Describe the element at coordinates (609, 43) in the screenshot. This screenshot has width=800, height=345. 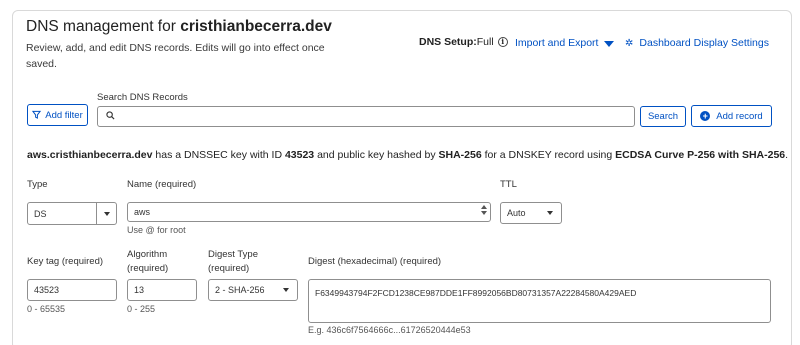
I see `caret-down-icon` at that location.